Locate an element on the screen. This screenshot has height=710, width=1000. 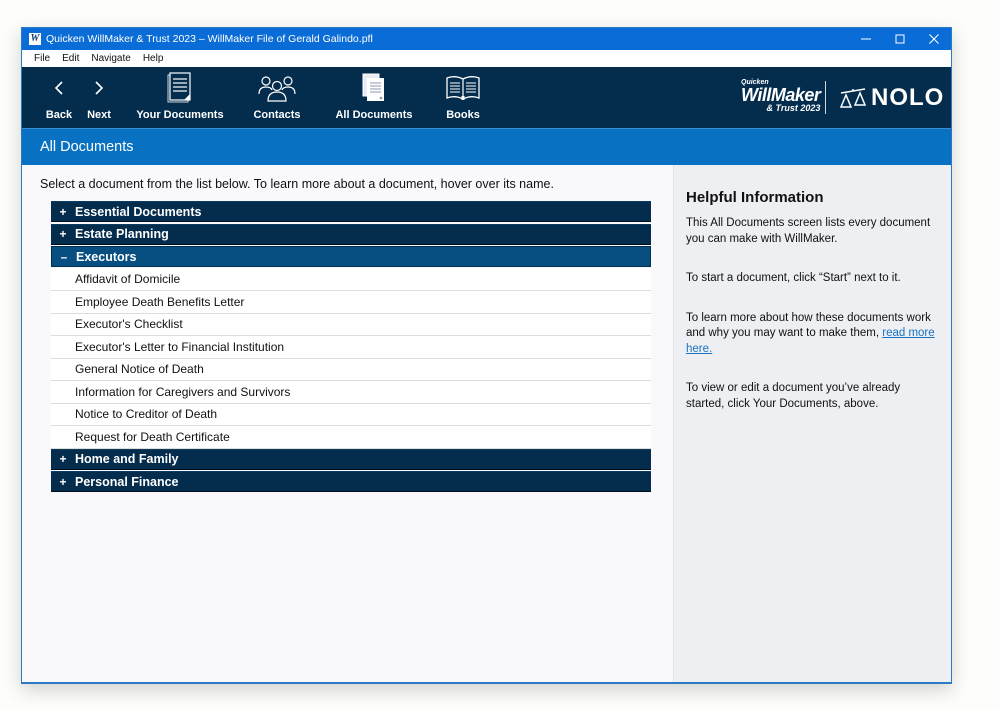
menu-navigate: Navigate is located at coordinates (110, 58).